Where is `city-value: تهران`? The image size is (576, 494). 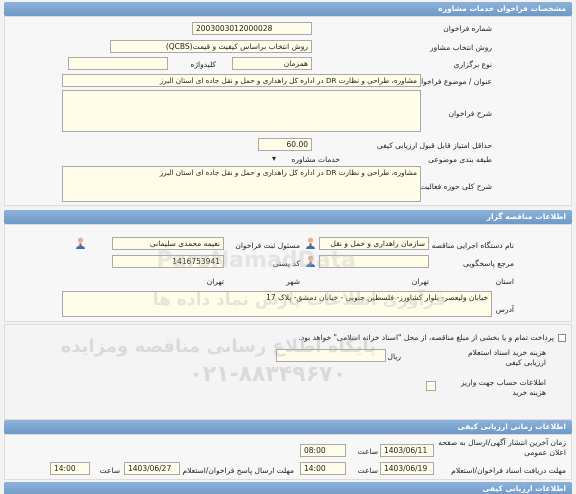
city-value: تهران is located at coordinates (215, 281).